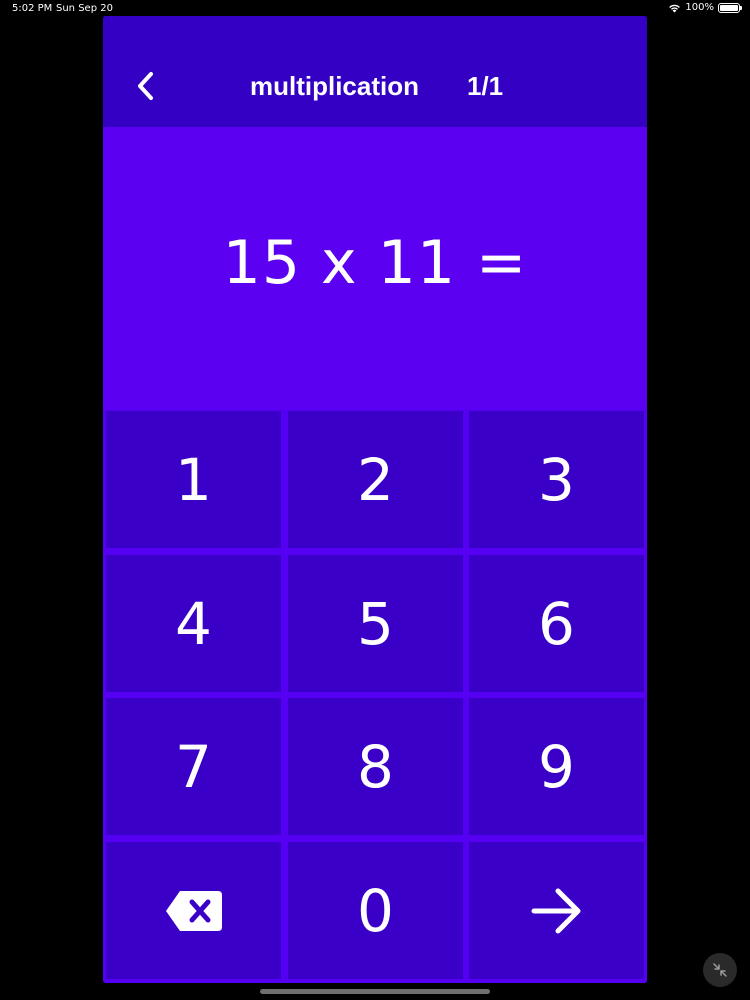 The height and width of the screenshot is (1000, 750). I want to click on key-8: 8, so click(375, 766).